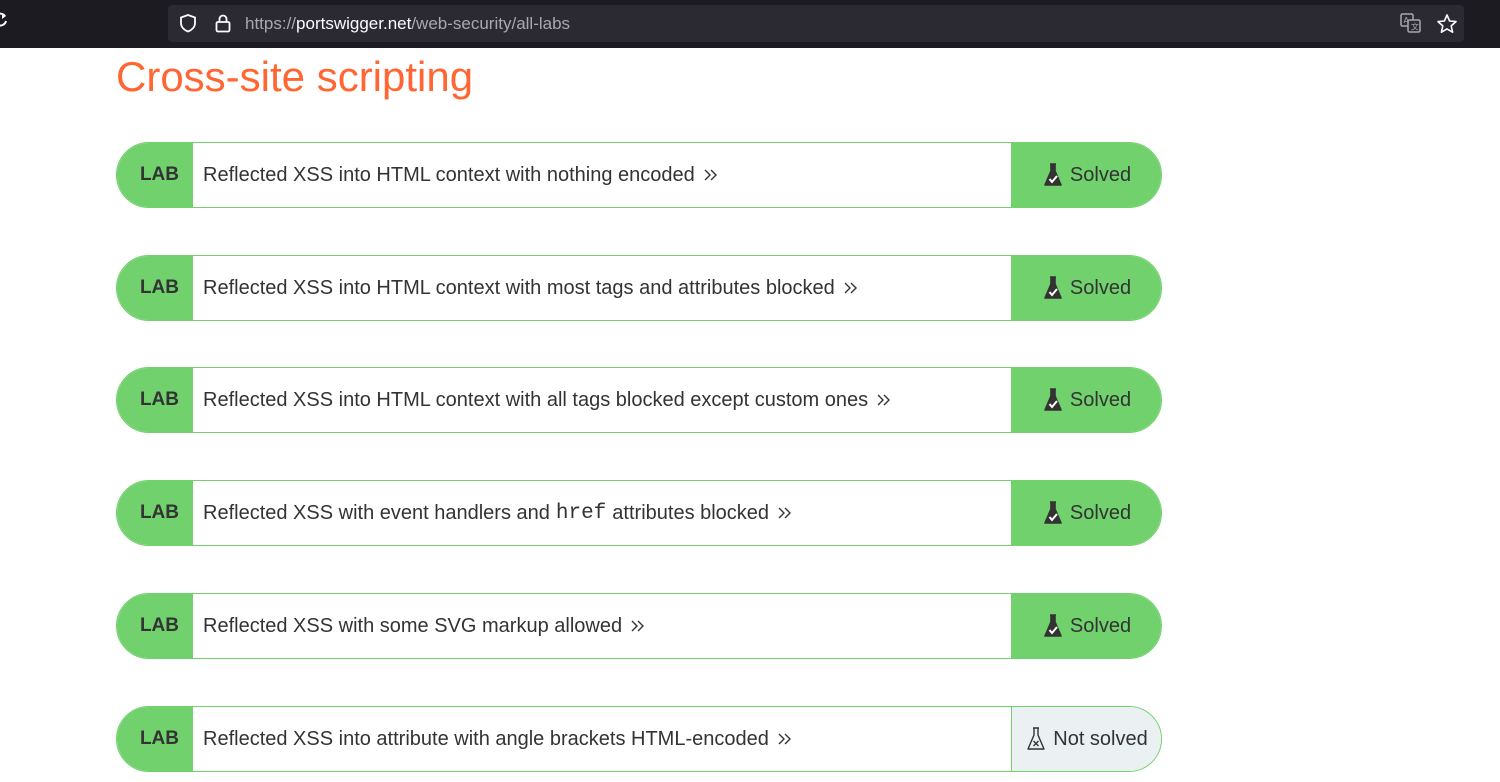 This screenshot has height=782, width=1500. I want to click on status-badge-not-solved: Not solved, so click(1086, 739).